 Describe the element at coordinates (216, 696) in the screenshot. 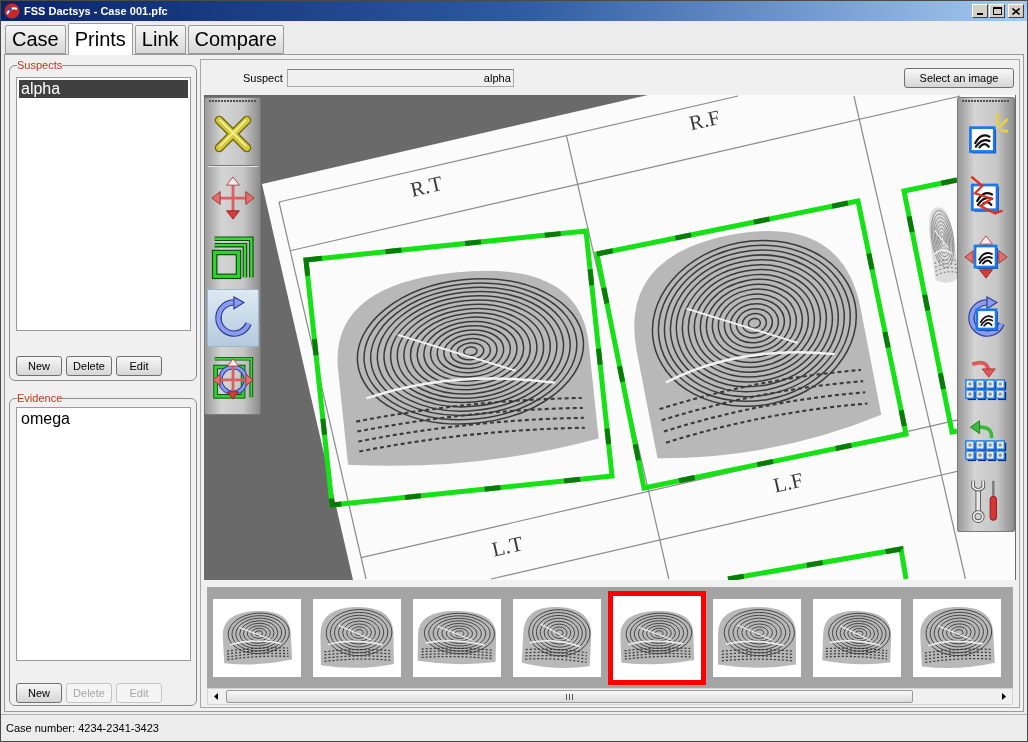

I see `left-arrow-icon` at that location.